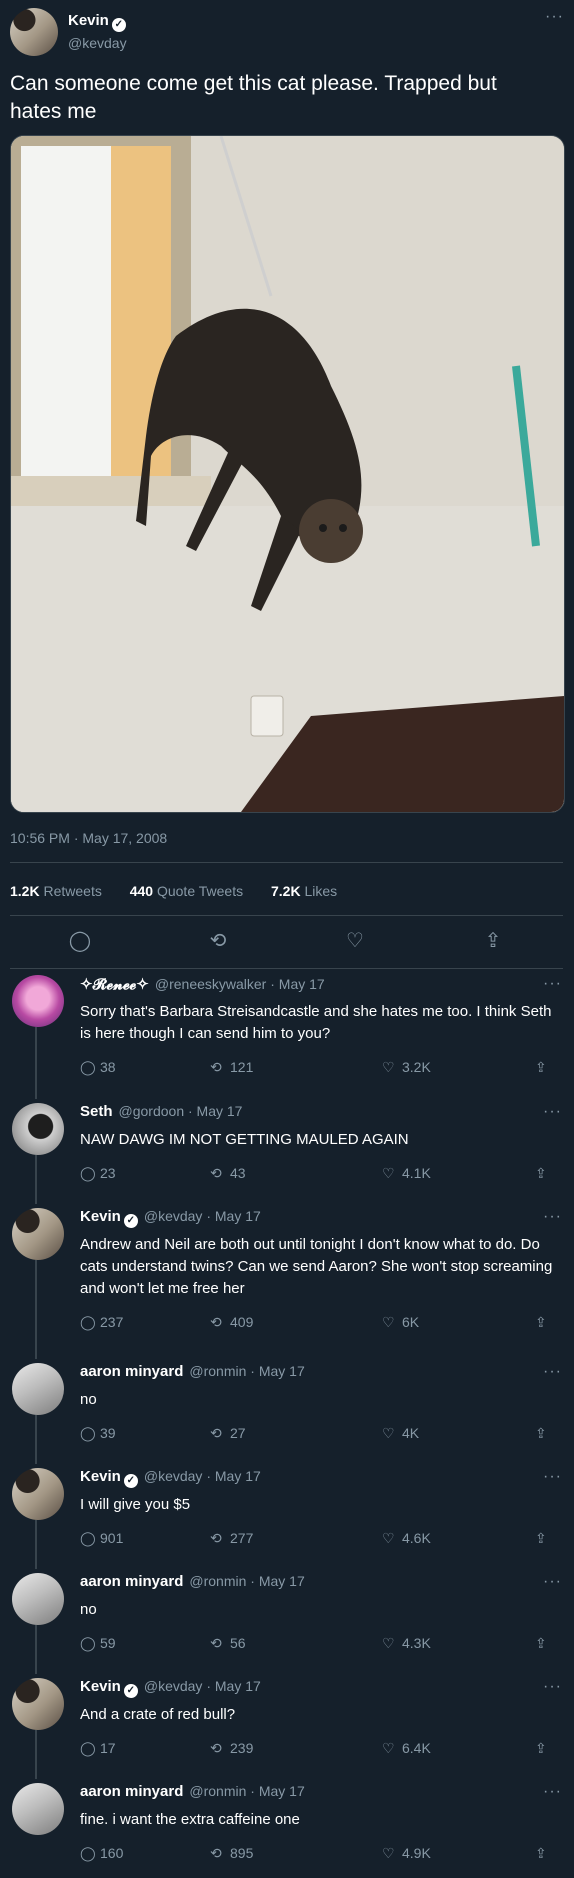  Describe the element at coordinates (186, 891) in the screenshot. I see `quotes-stat: 440 Quote Tweets` at that location.